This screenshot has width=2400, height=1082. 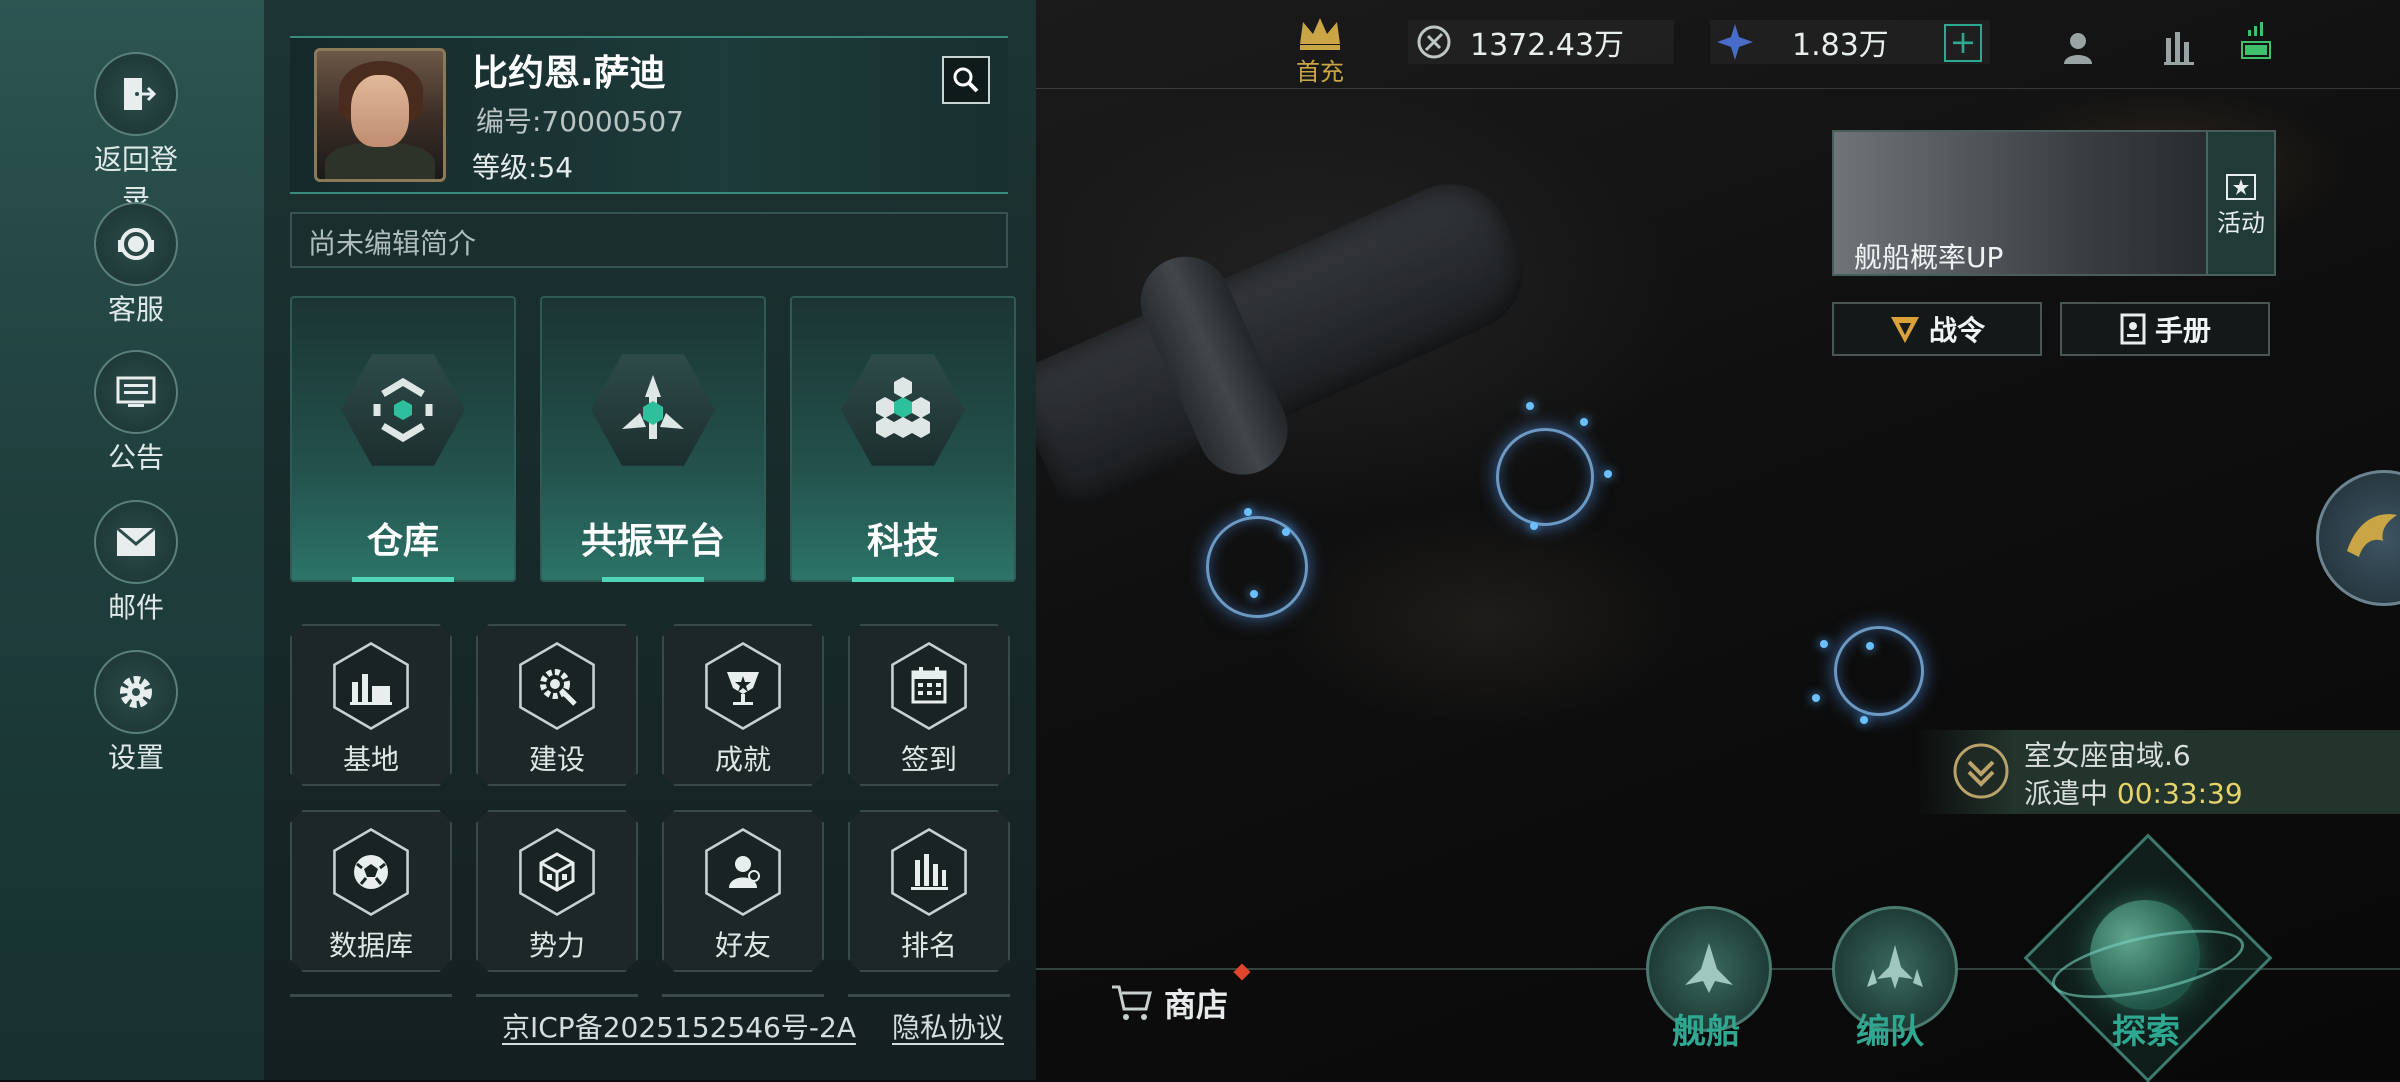 What do you see at coordinates (1709, 968) in the screenshot?
I see `ship-icon` at bounding box center [1709, 968].